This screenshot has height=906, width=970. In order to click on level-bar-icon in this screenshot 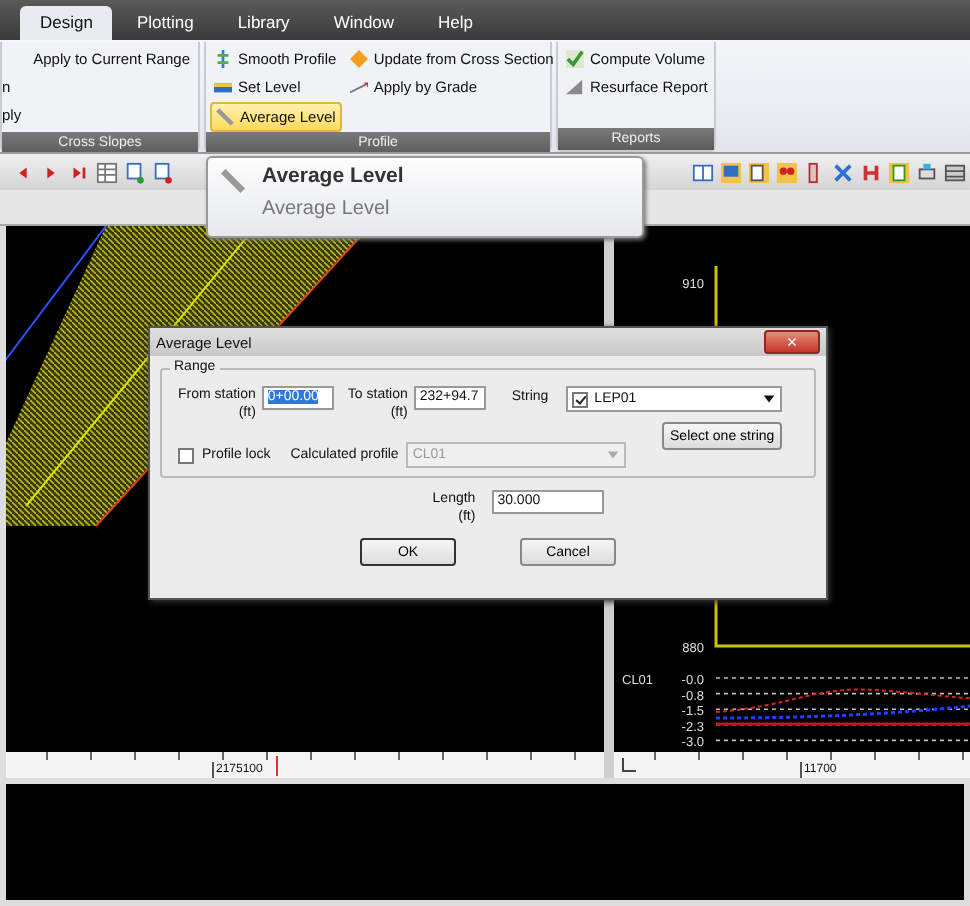, I will do `click(223, 87)`.